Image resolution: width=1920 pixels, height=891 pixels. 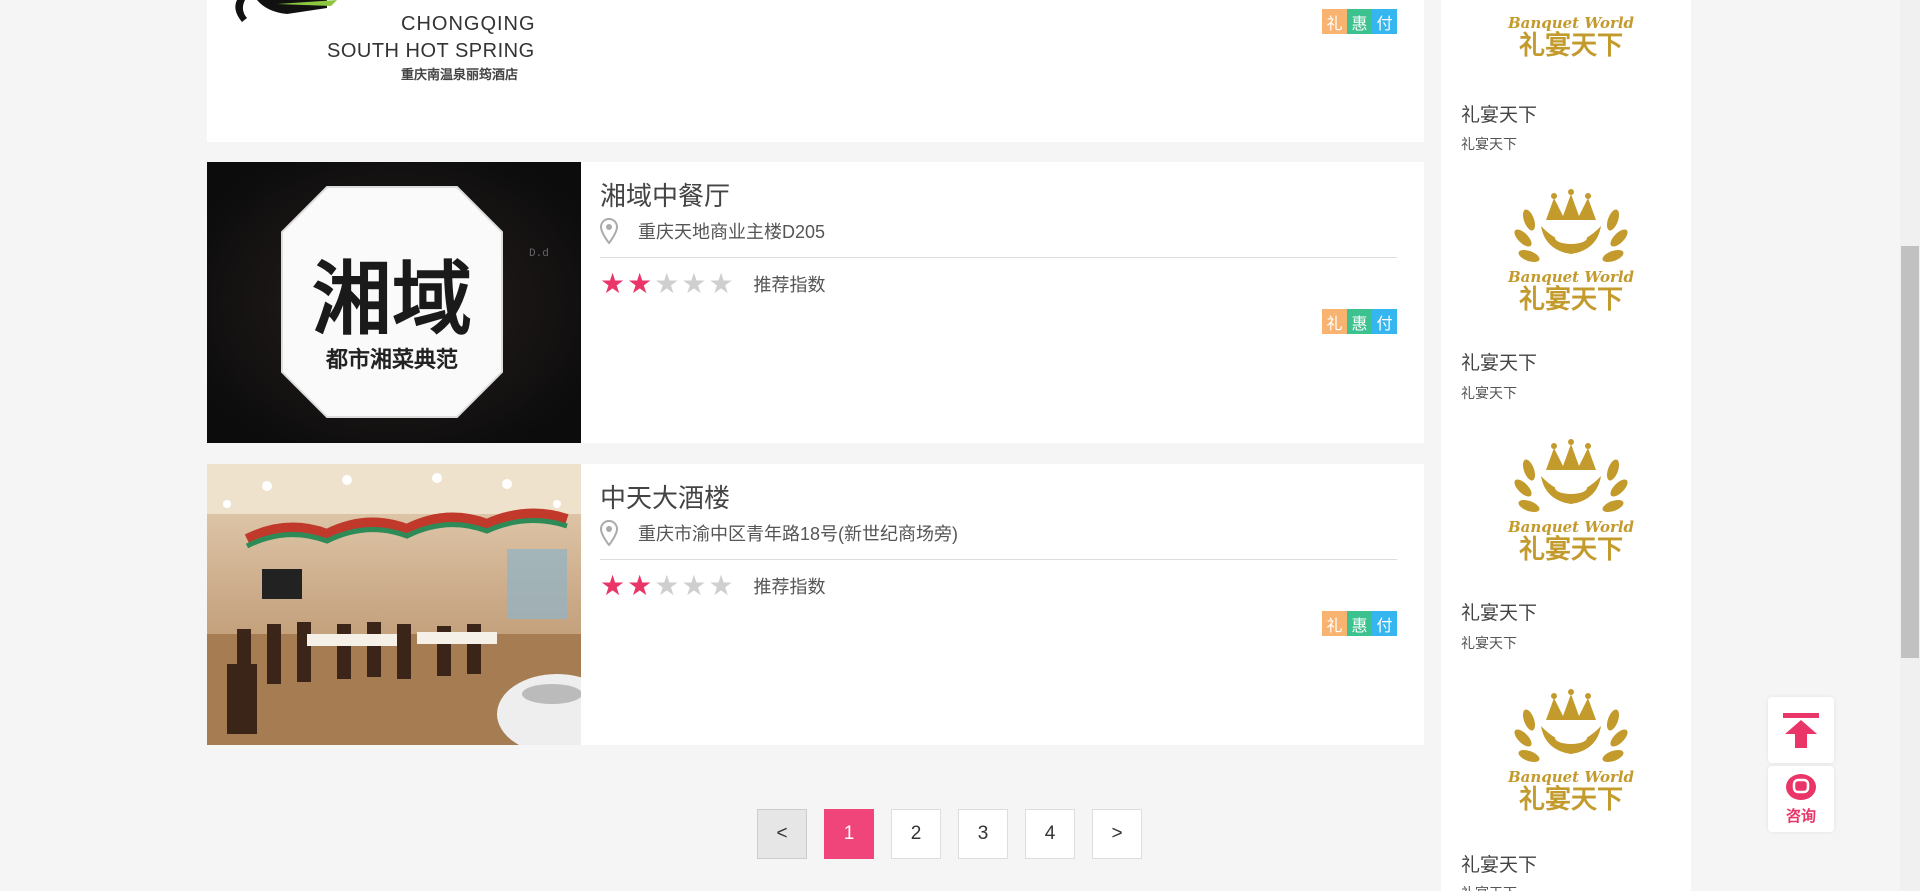 I want to click on xiangyu-sign-photo: 湘域 都市湘菜典范 D.d, so click(x=394, y=302).